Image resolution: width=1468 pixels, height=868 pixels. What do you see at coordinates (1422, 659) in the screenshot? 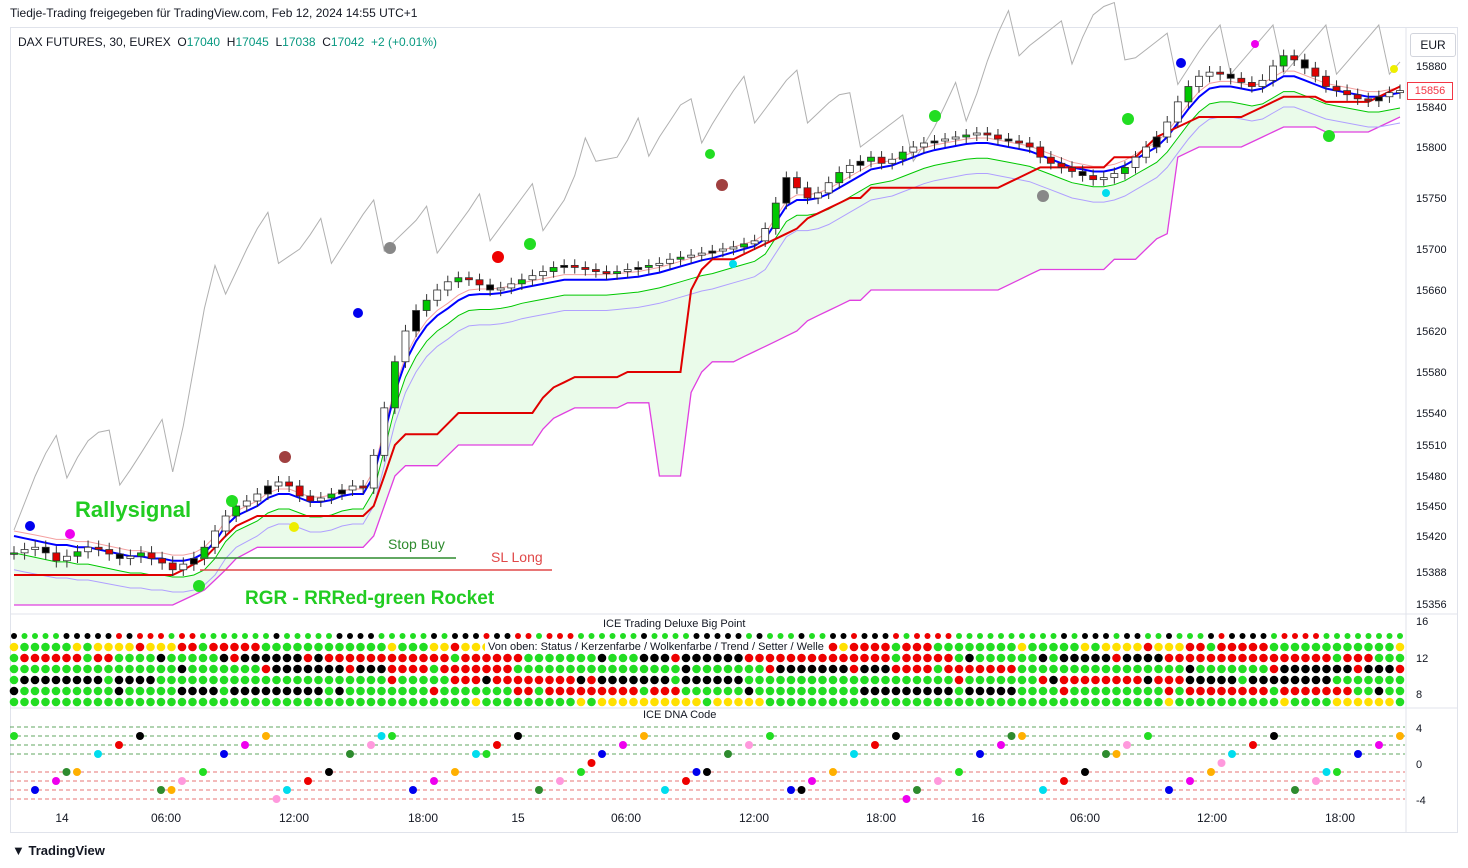
I see `big-point-axis-tick: 12` at bounding box center [1422, 659].